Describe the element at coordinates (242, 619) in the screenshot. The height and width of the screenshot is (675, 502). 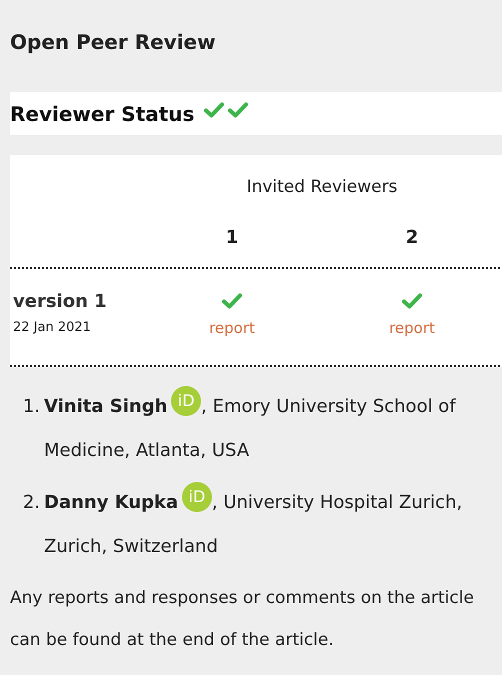
I see `footer-note: Any reports and responses or comments on the article can be found at the end of the article.` at that location.